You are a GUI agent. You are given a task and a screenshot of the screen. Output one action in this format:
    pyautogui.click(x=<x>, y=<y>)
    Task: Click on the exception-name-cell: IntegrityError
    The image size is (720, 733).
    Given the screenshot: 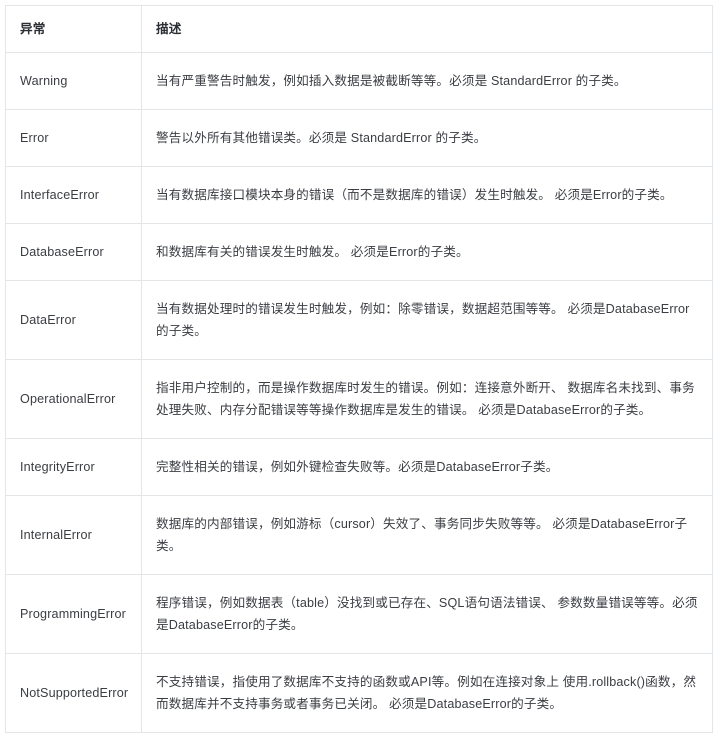 What is the action you would take?
    pyautogui.click(x=73, y=467)
    